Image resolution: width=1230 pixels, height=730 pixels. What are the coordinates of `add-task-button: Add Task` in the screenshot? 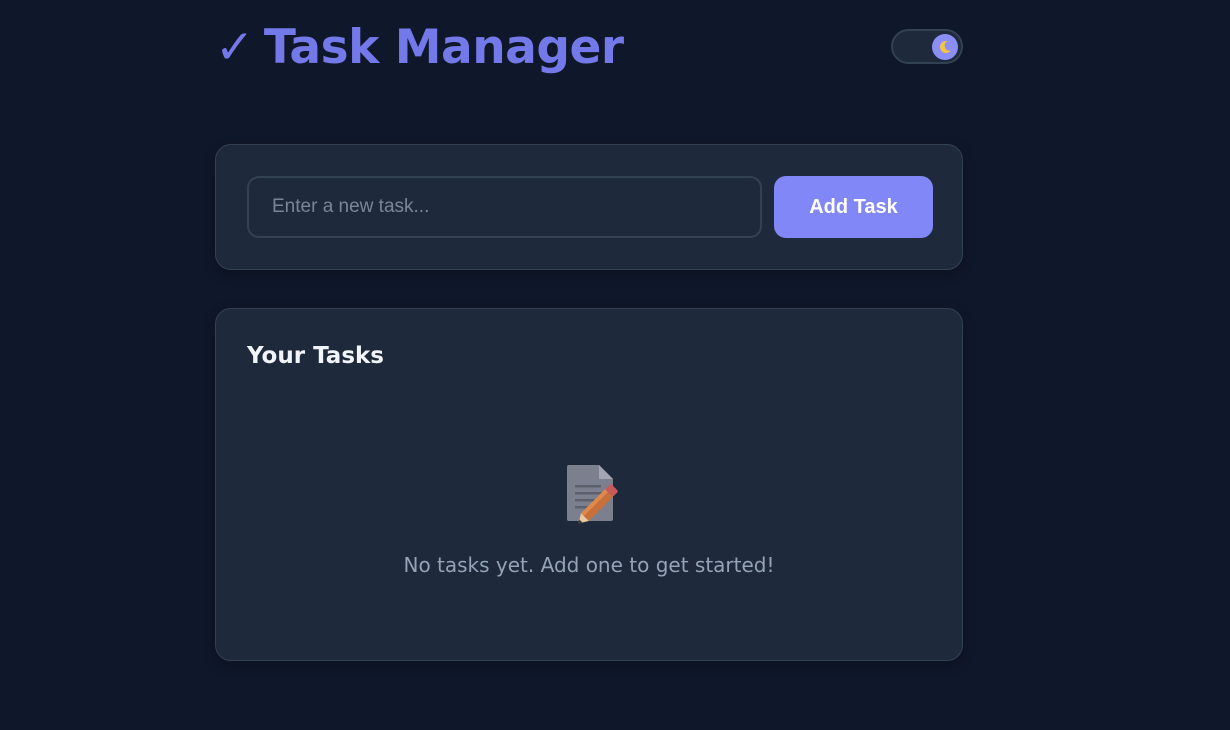 It's located at (853, 207).